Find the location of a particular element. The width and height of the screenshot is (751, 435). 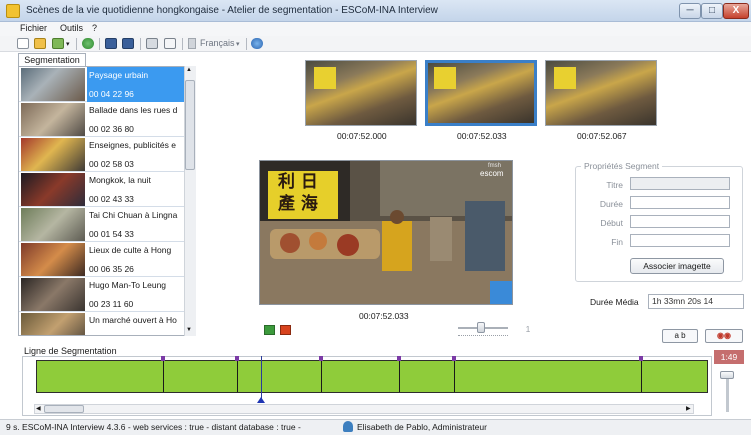

import-icon is located at coordinates (58, 43).